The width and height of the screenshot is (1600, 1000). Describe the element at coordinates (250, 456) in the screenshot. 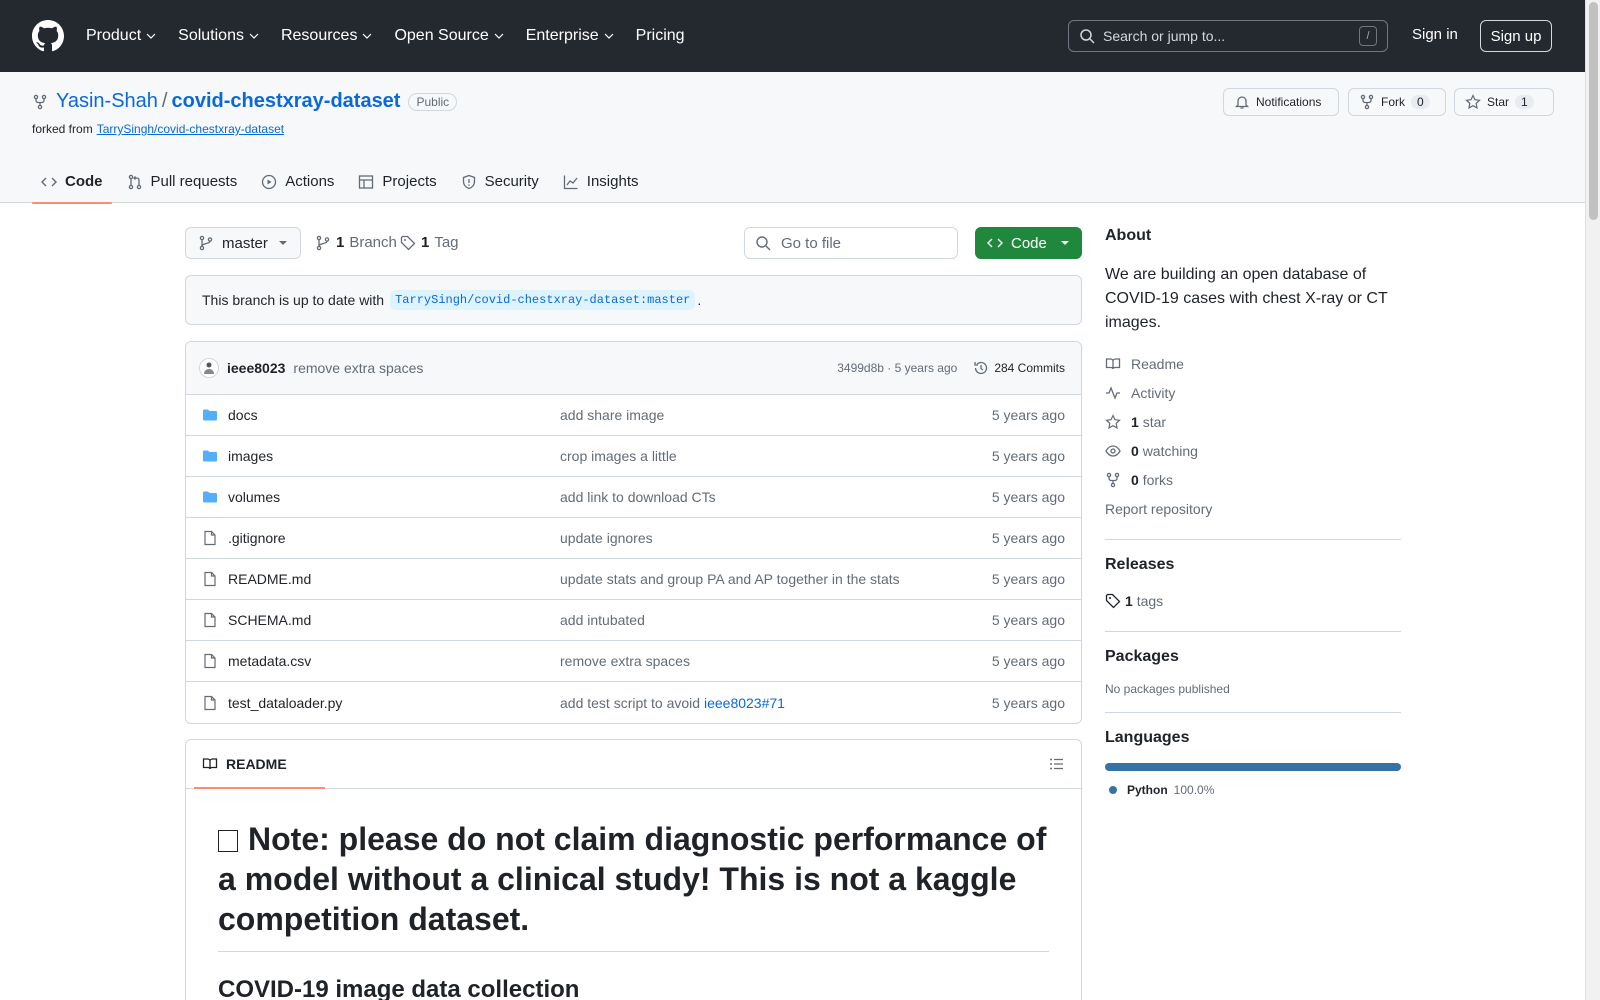

I see `file-name-link: images` at that location.